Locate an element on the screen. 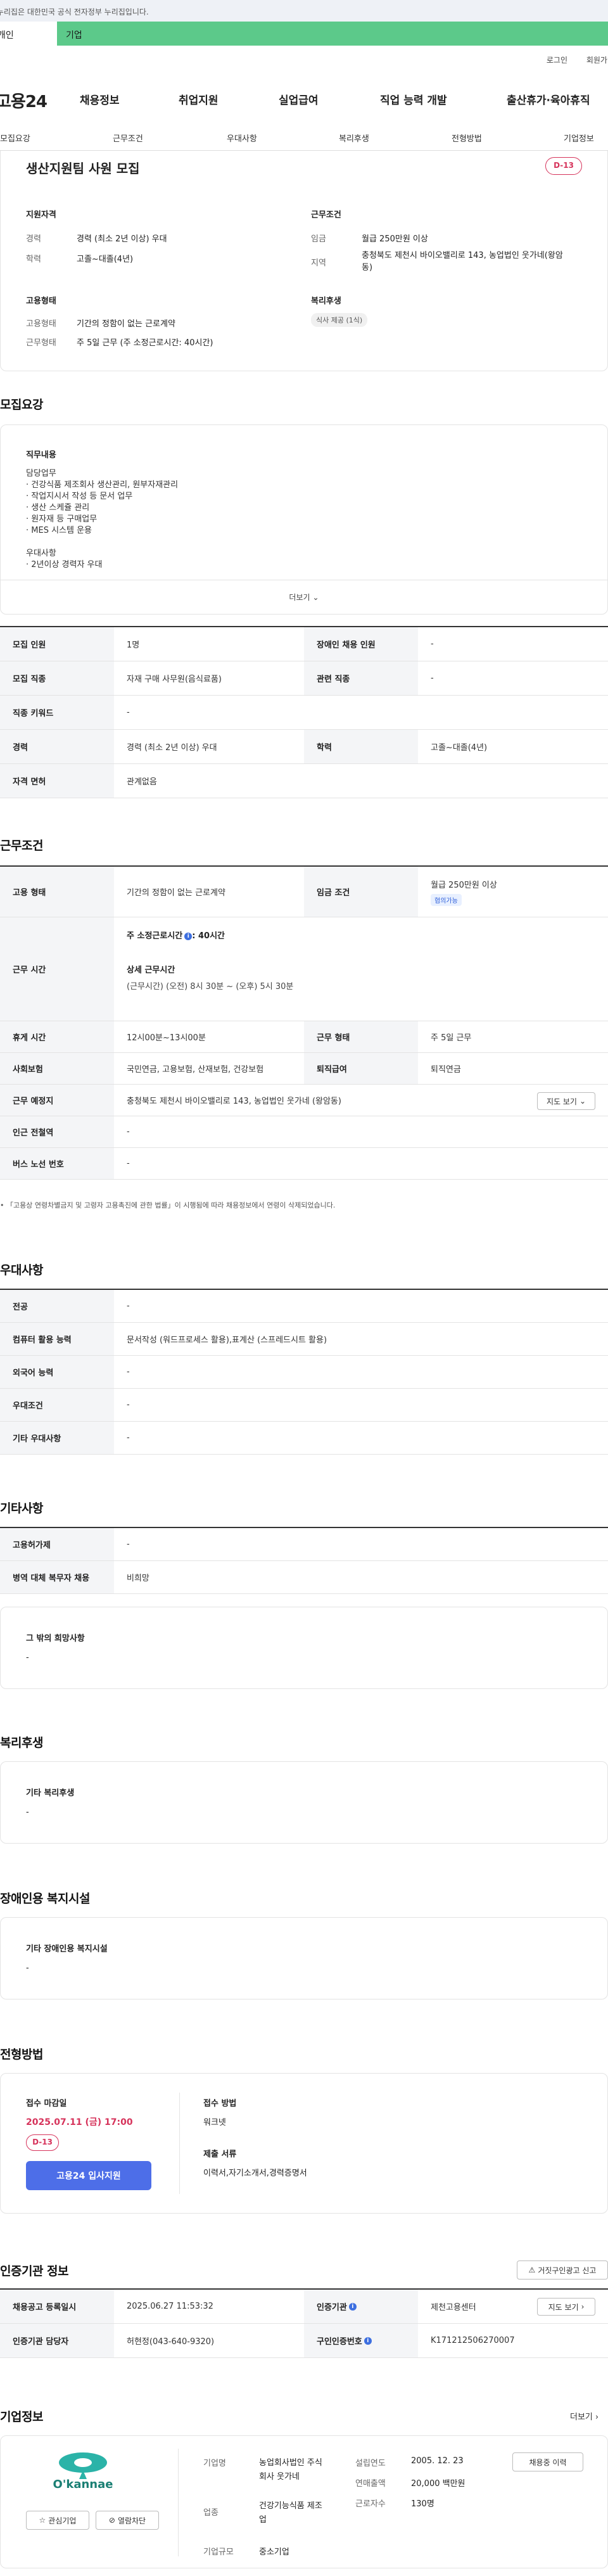 Image resolution: width=608 pixels, height=2576 pixels. favorite-company-button: ☆ 관심기업 is located at coordinates (57, 2520).